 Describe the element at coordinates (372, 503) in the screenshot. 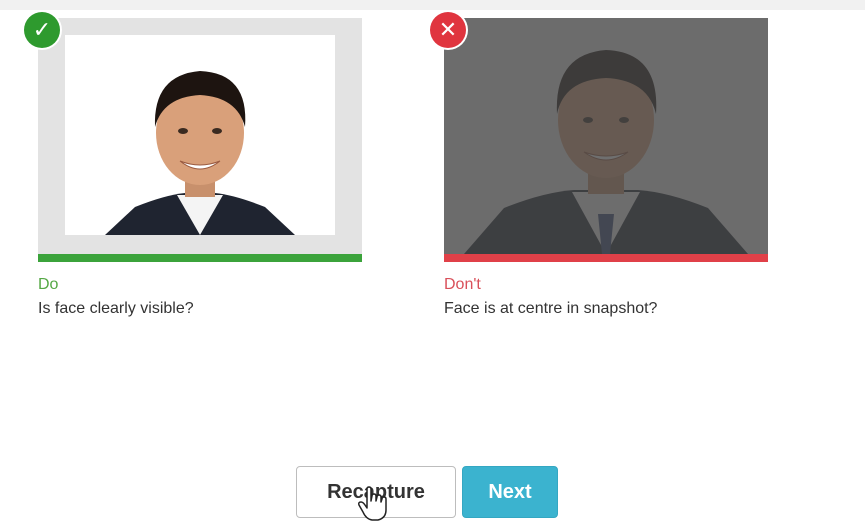

I see `hand-cursor-icon` at that location.